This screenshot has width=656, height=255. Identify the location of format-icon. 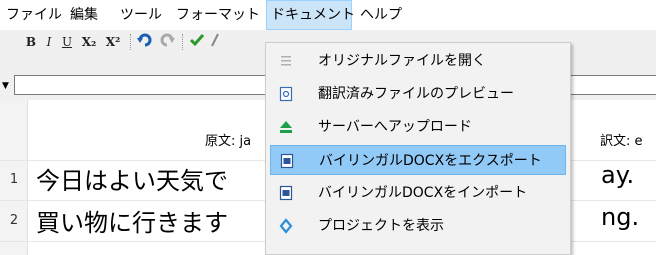
(215, 42).